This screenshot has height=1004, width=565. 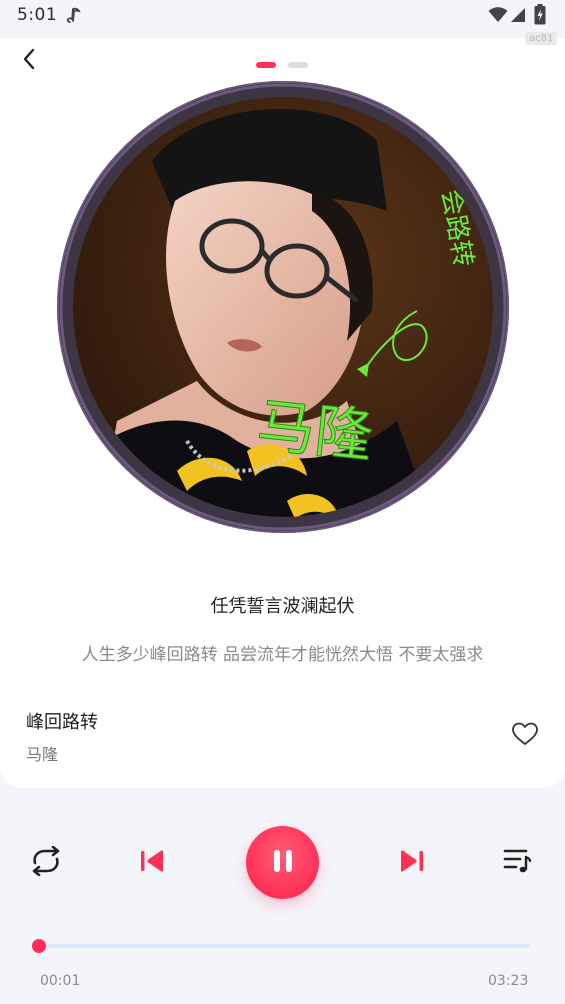 What do you see at coordinates (508, 981) in the screenshot?
I see `total-time: 03:23` at bounding box center [508, 981].